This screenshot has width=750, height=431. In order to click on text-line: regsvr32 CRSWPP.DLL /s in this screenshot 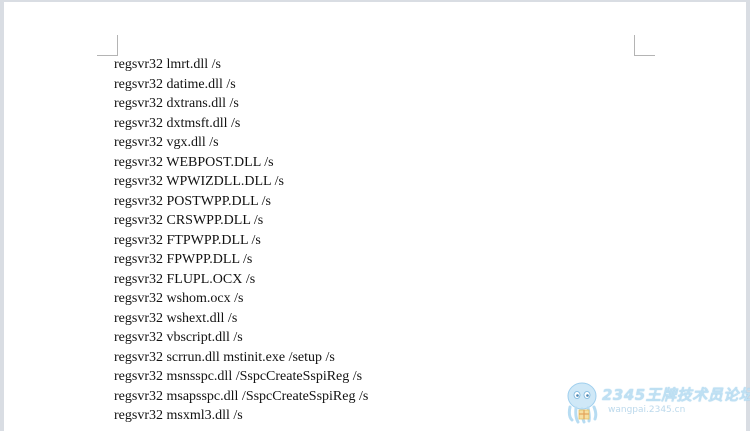, I will do `click(189, 220)`.